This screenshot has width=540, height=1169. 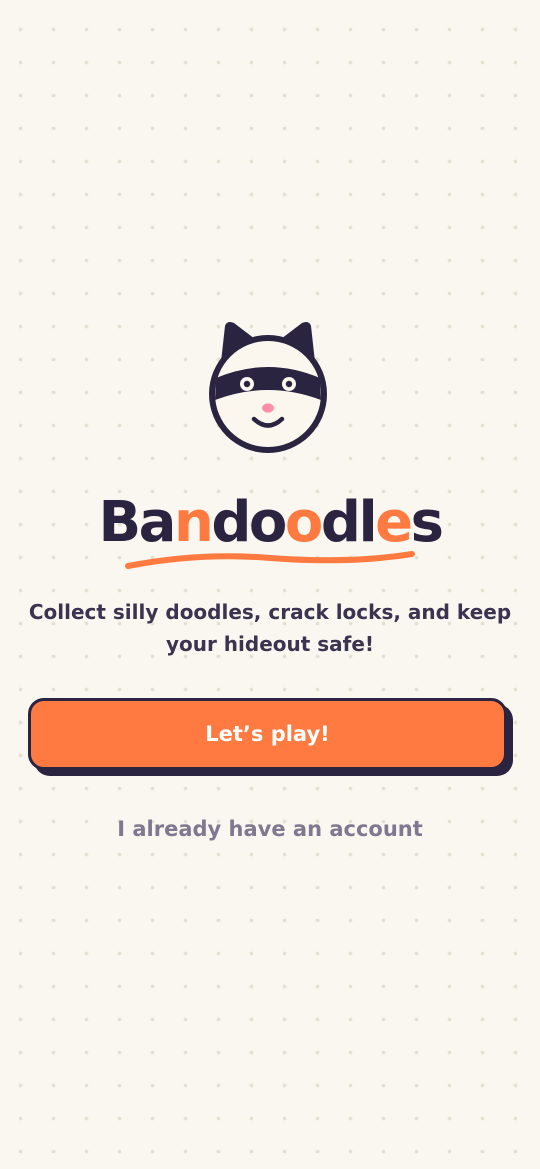 What do you see at coordinates (270, 560) in the screenshot?
I see `logo-underline-swoosh` at bounding box center [270, 560].